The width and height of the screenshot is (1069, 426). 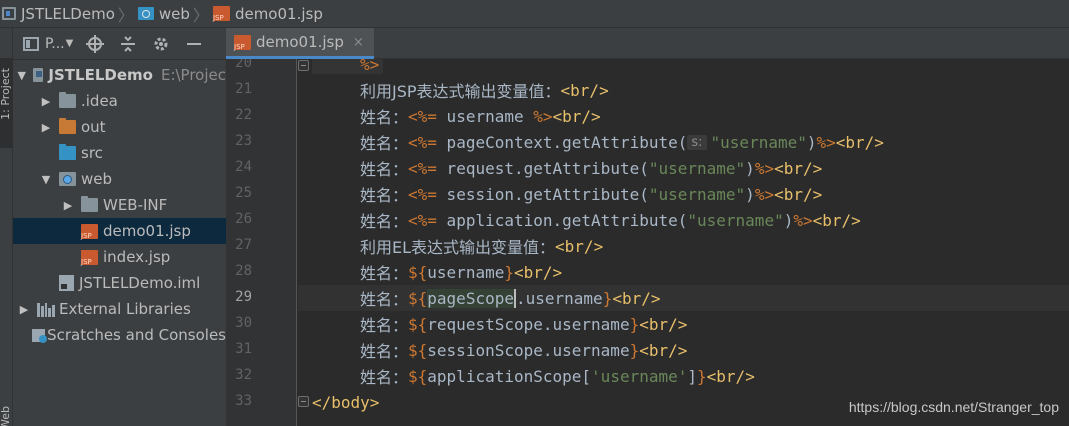 I want to click on tree-item-demo01-jsp: demo01.jsp, so click(x=119, y=231).